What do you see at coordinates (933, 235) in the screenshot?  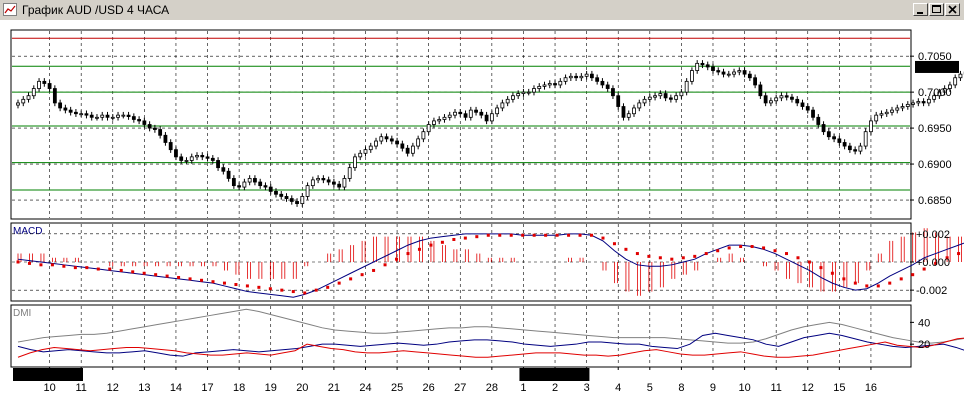 I see `macd-tick-label: +0.002` at bounding box center [933, 235].